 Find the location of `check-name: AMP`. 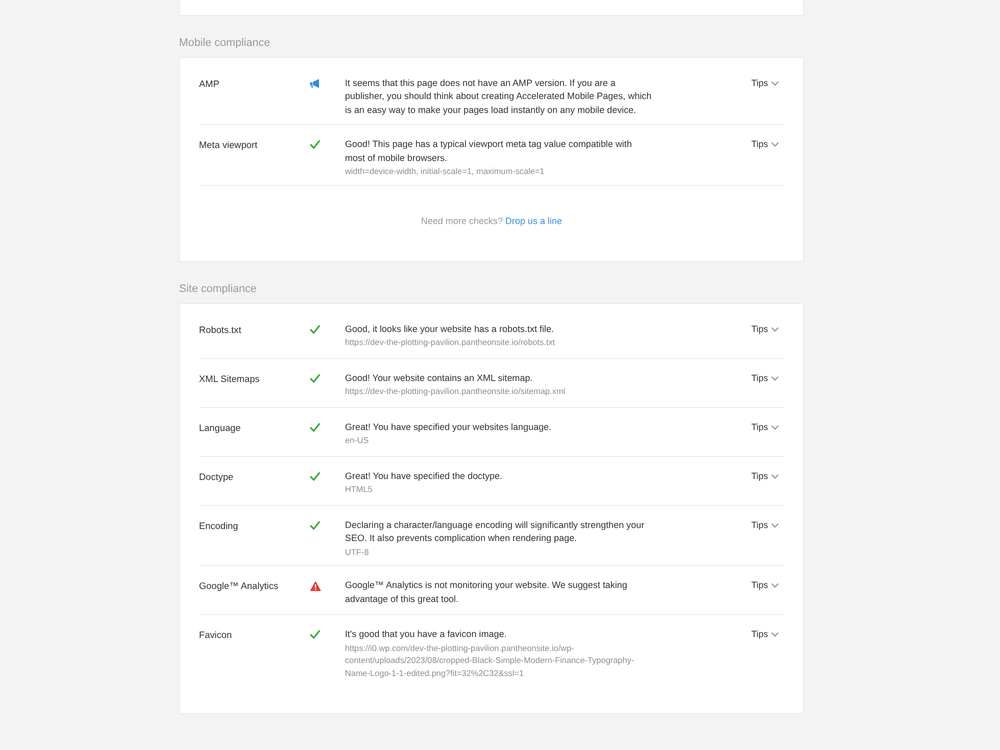

check-name: AMP is located at coordinates (209, 83).